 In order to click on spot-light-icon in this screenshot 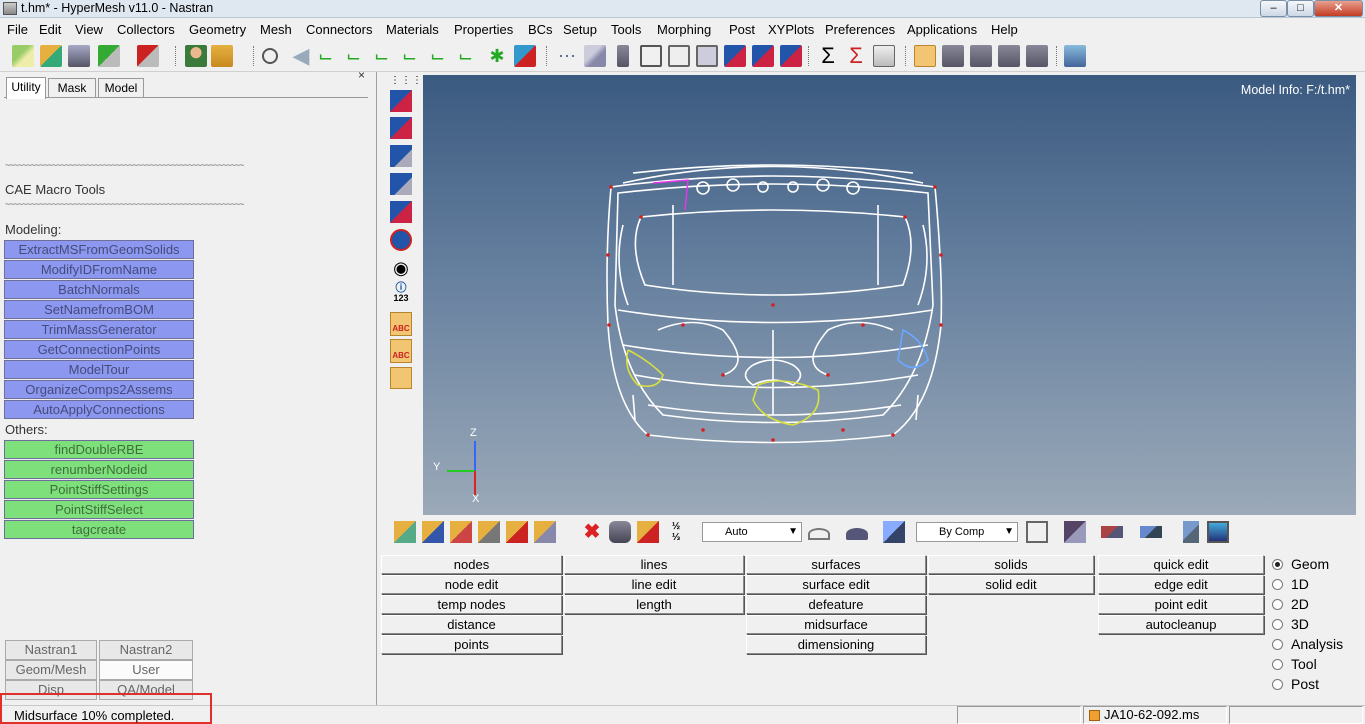, I will do `click(623, 56)`.